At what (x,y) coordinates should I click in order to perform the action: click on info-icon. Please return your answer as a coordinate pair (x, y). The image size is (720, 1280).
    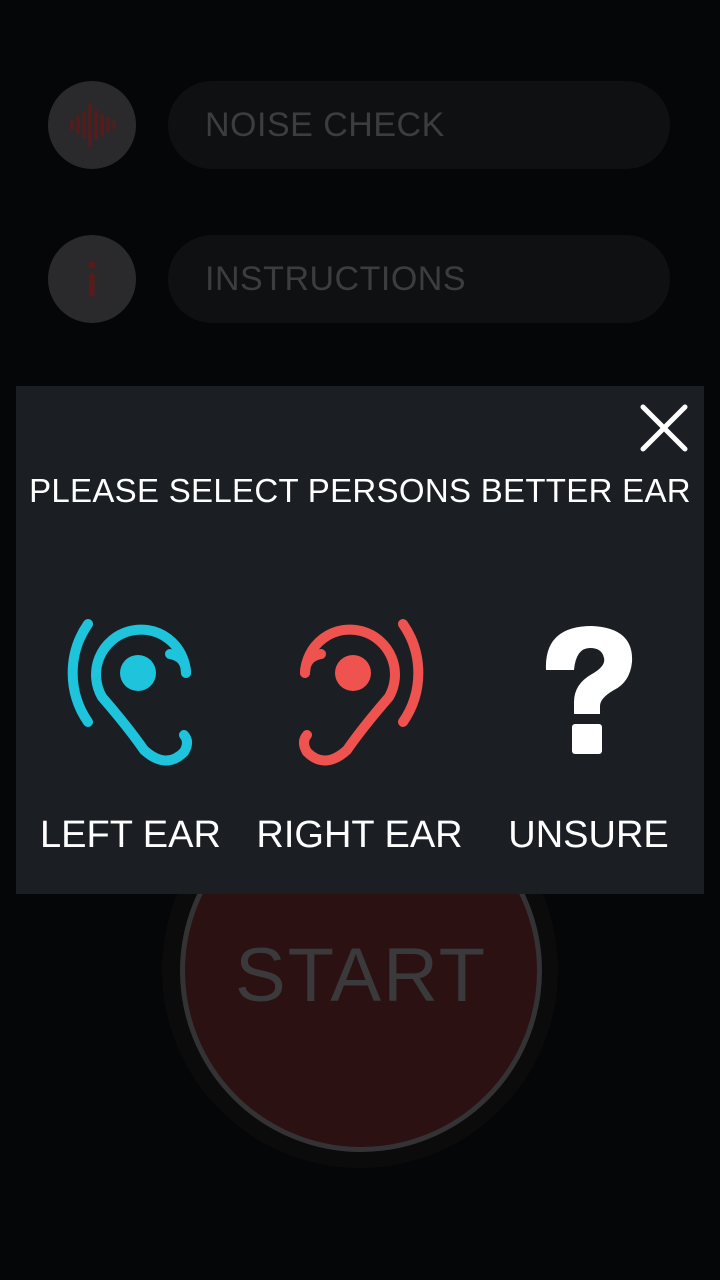
    Looking at the image, I should click on (92, 279).